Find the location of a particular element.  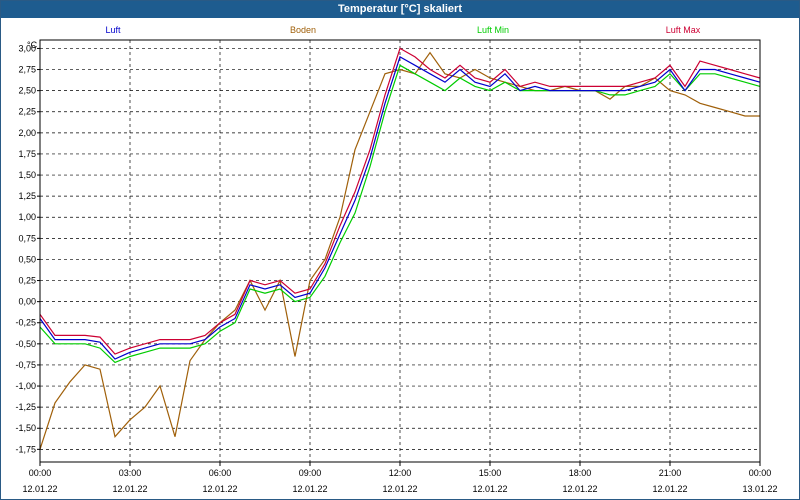

y-tick-label: -1,50 is located at coordinates (25, 428).